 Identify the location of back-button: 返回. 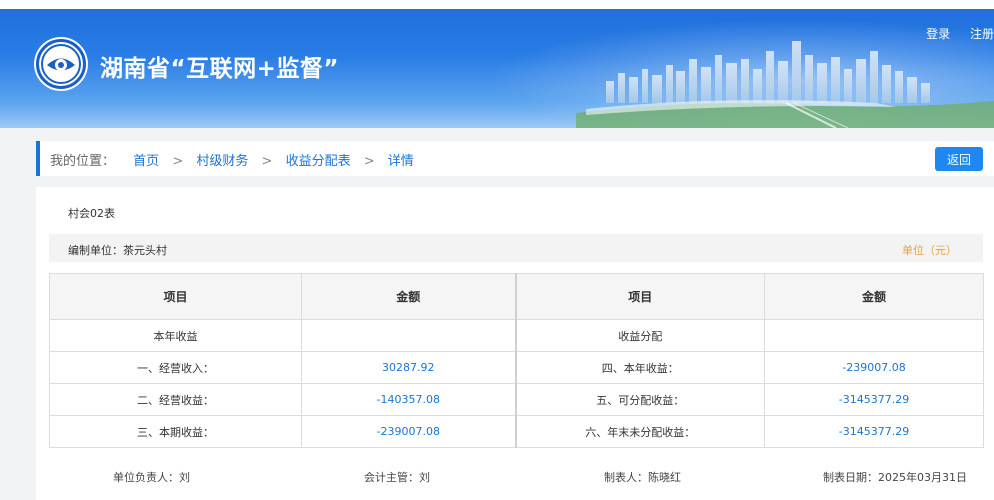
(959, 159).